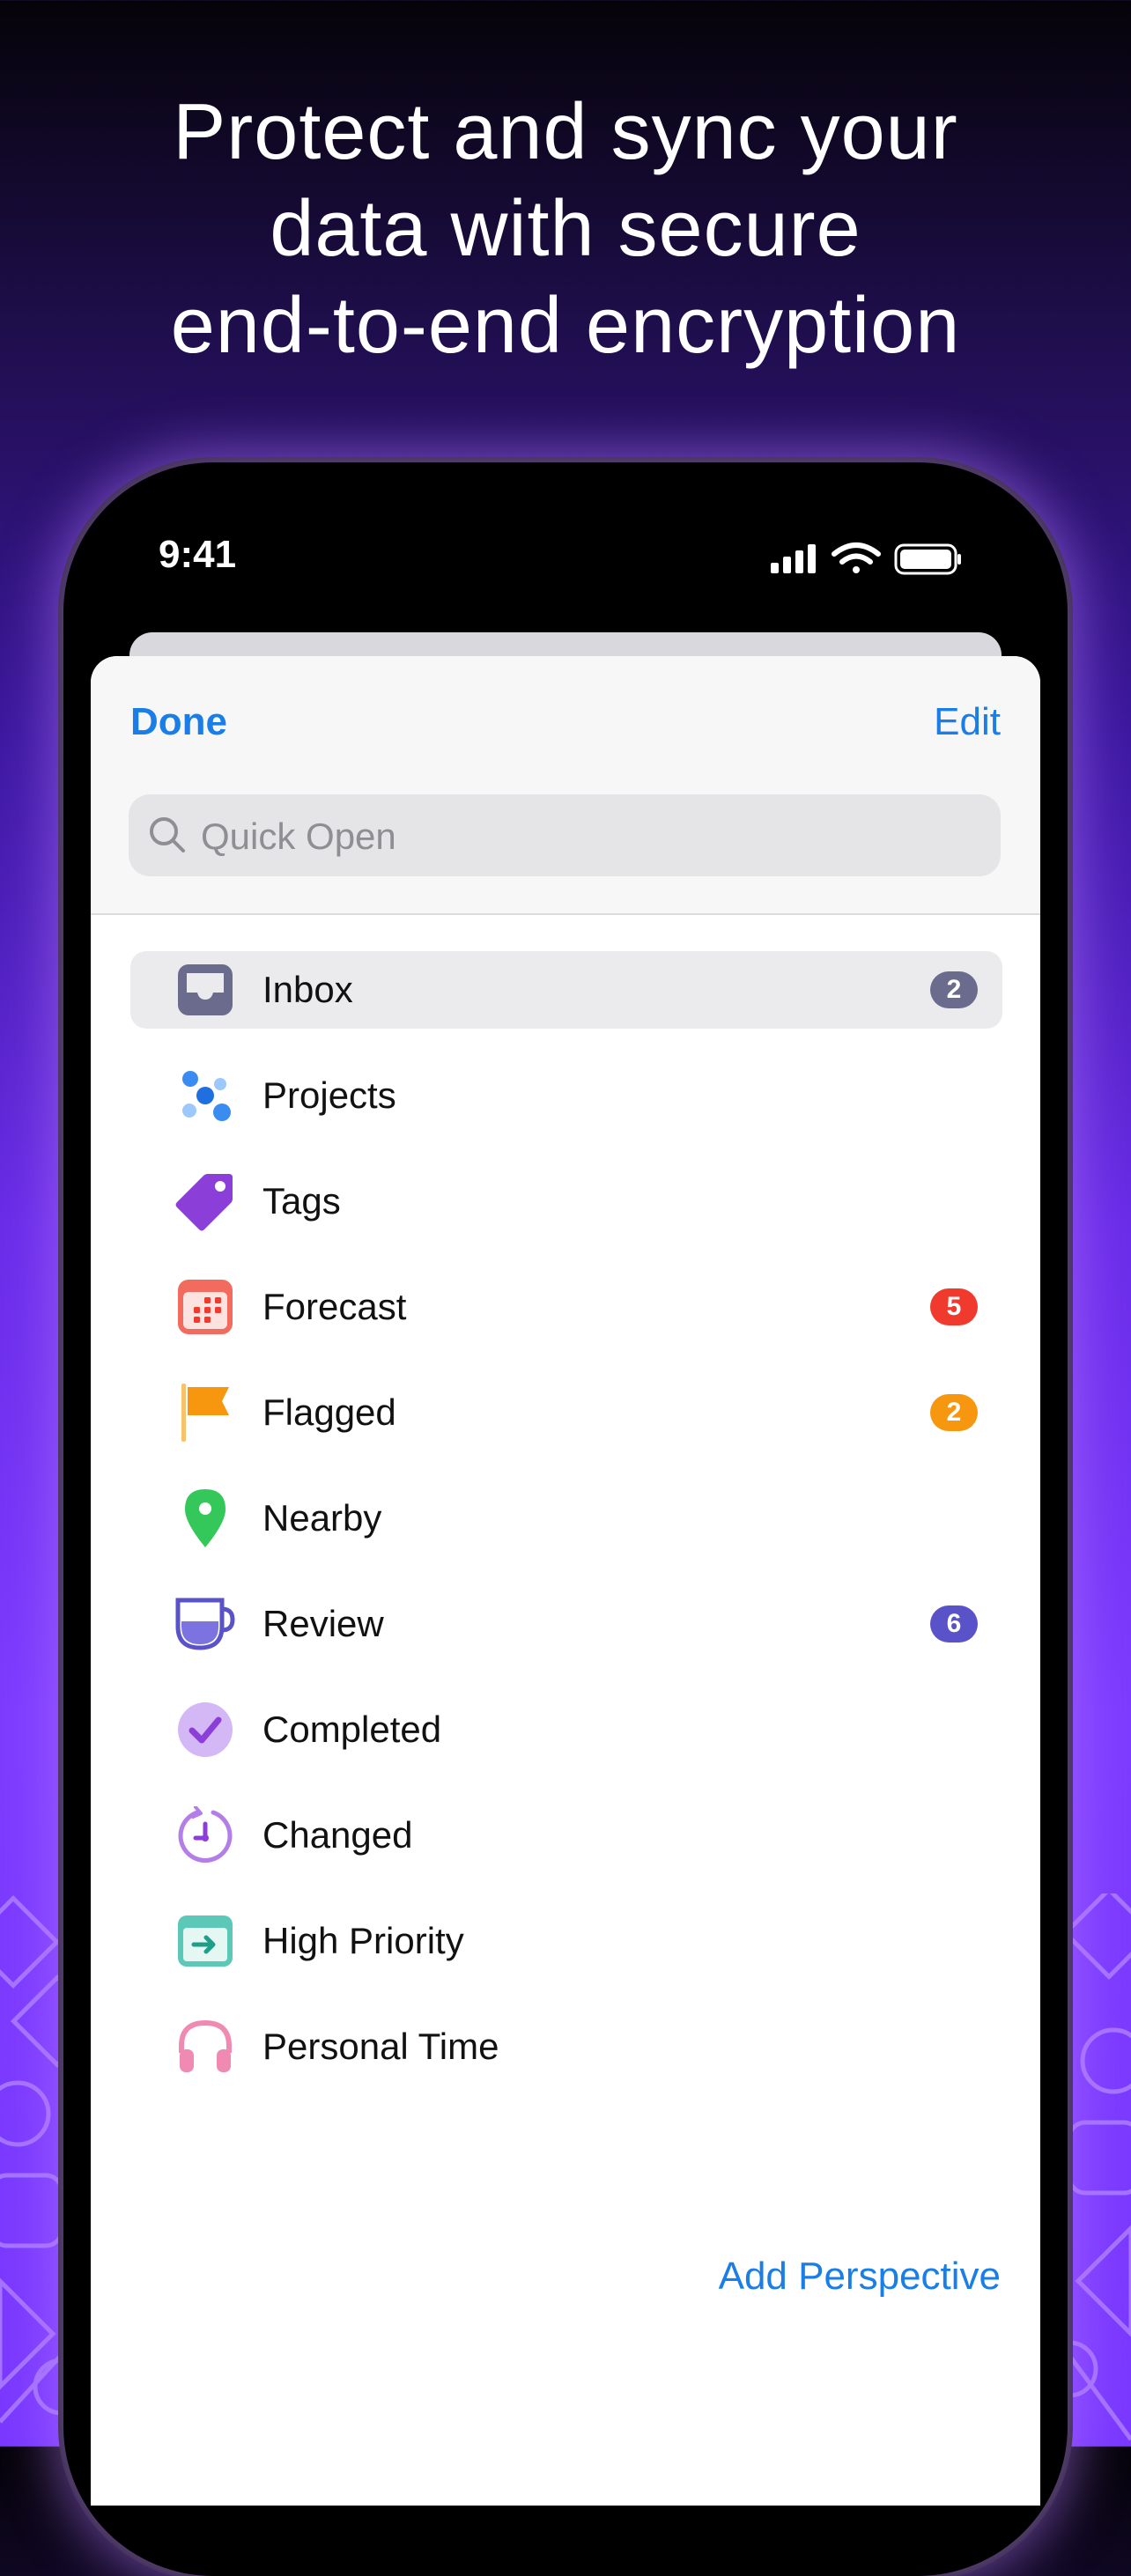  What do you see at coordinates (167, 835) in the screenshot?
I see `search-icon` at bounding box center [167, 835].